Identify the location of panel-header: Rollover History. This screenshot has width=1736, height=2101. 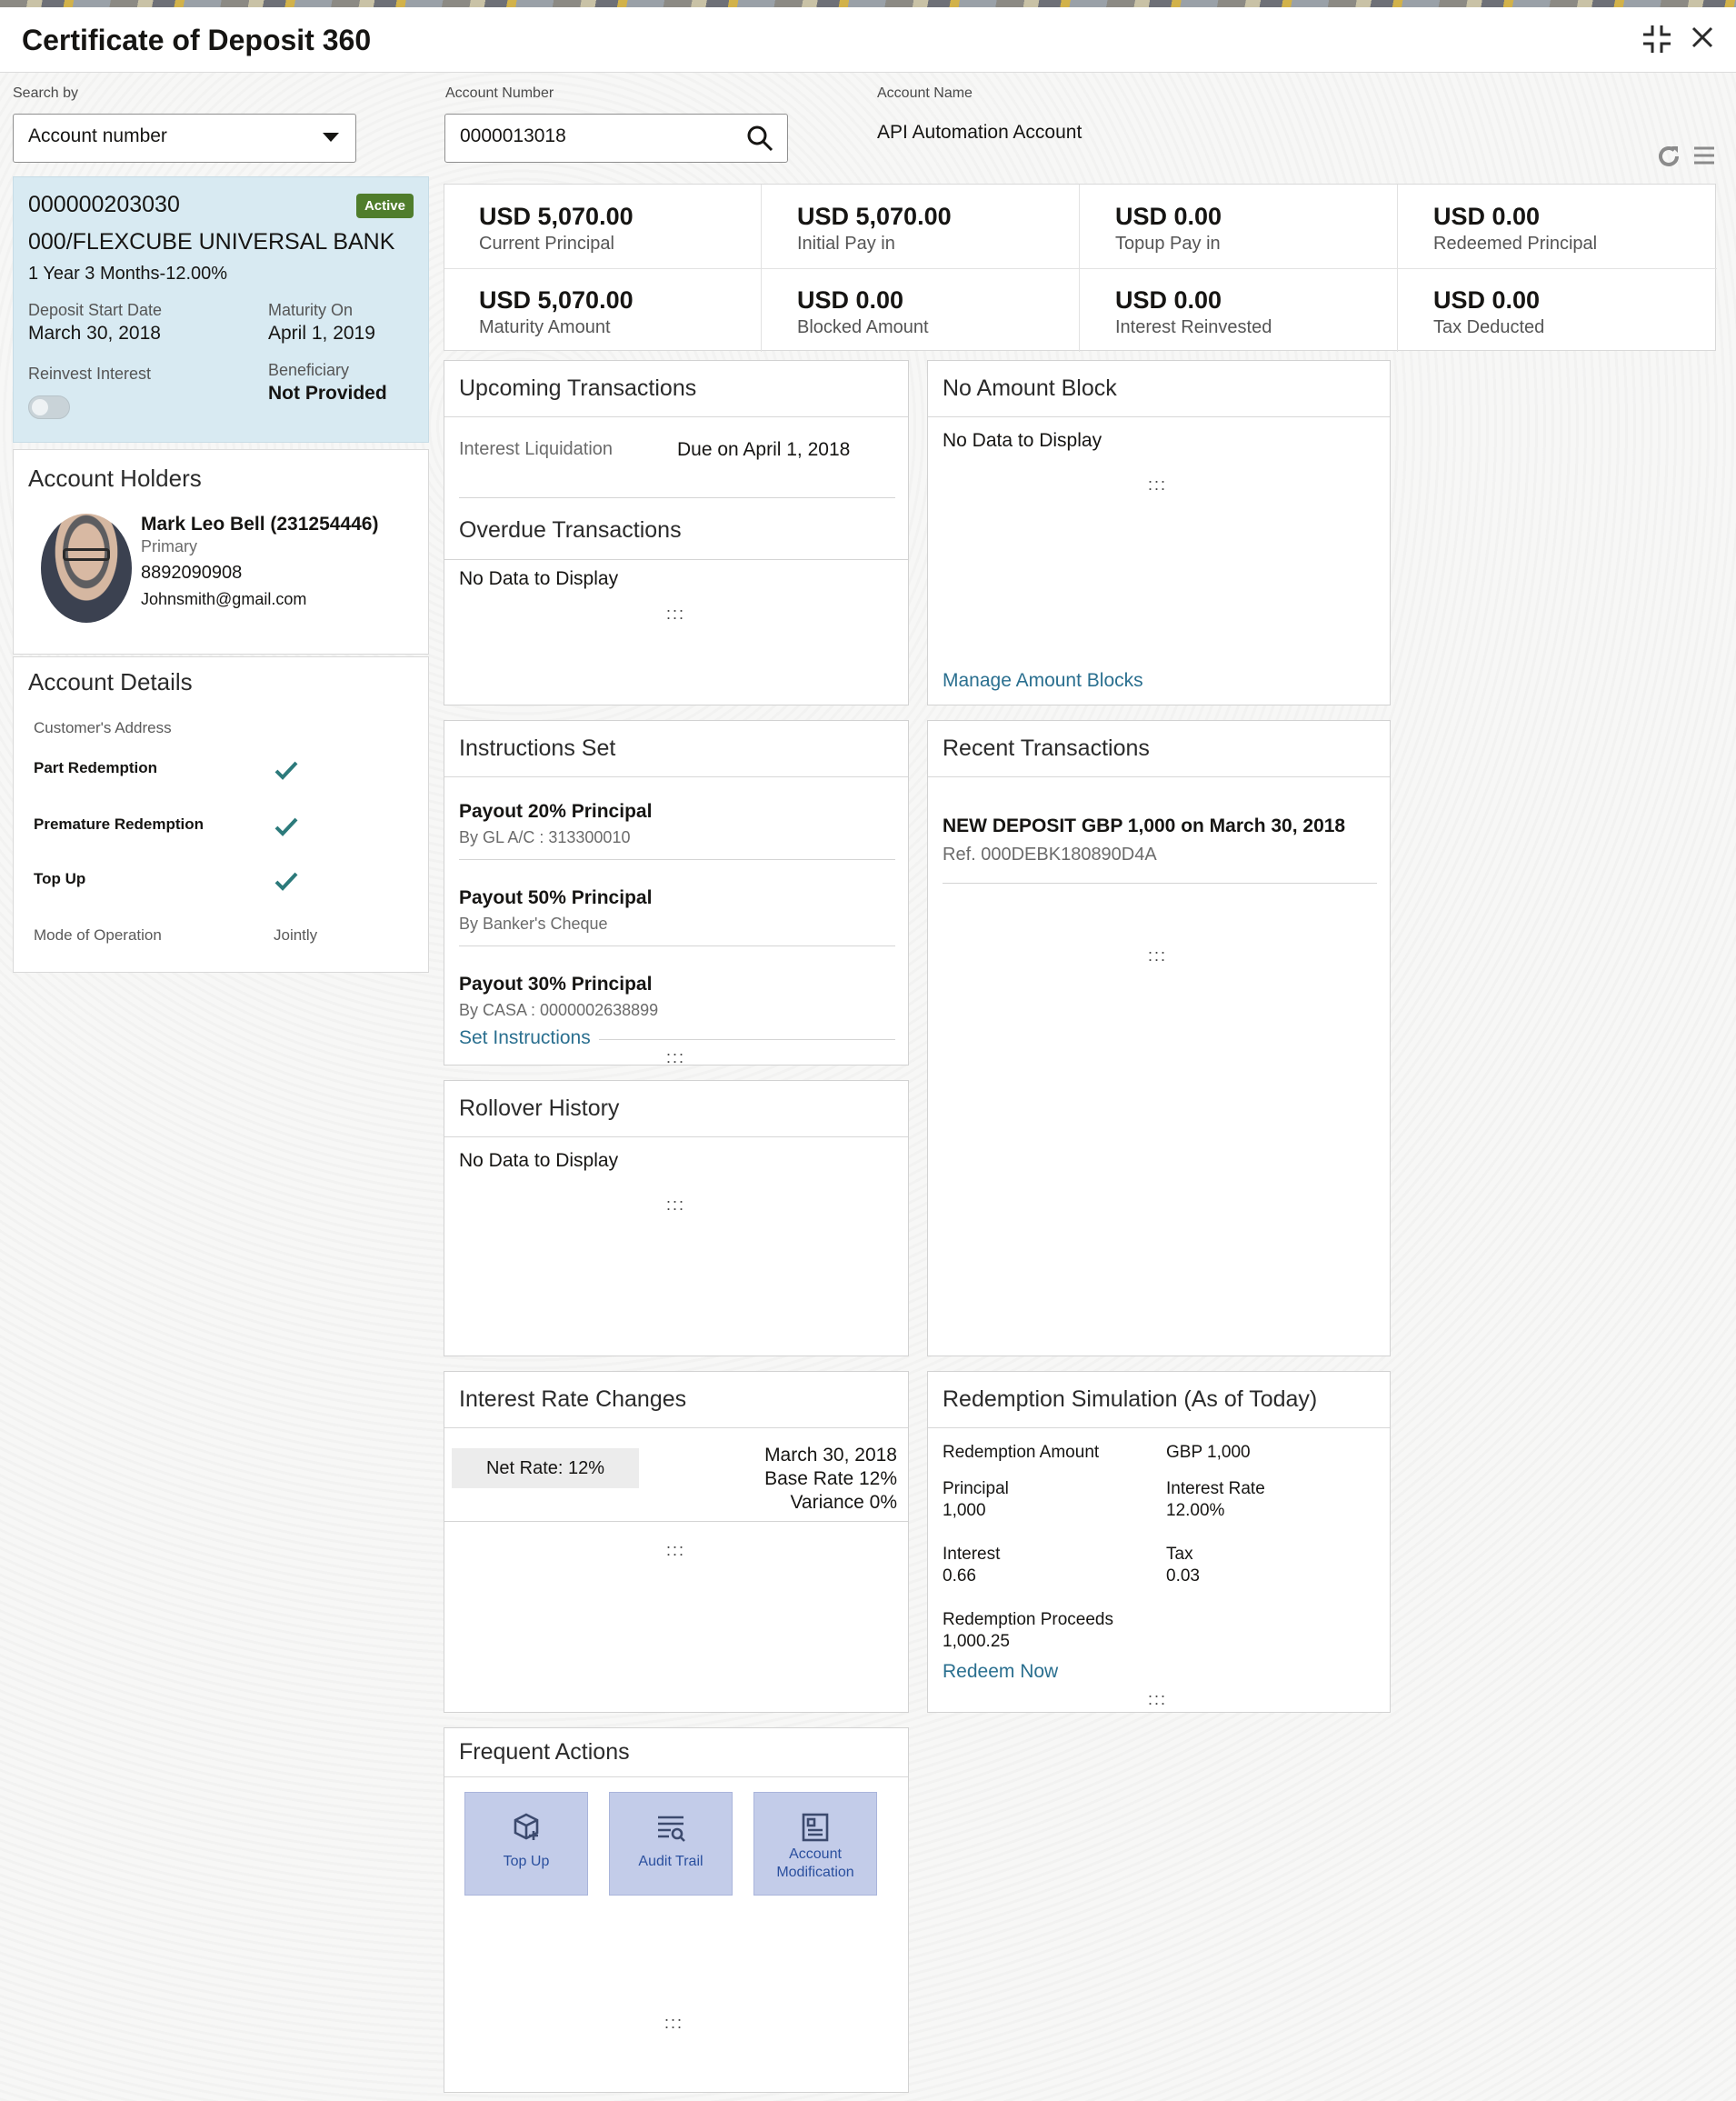
(676, 1109).